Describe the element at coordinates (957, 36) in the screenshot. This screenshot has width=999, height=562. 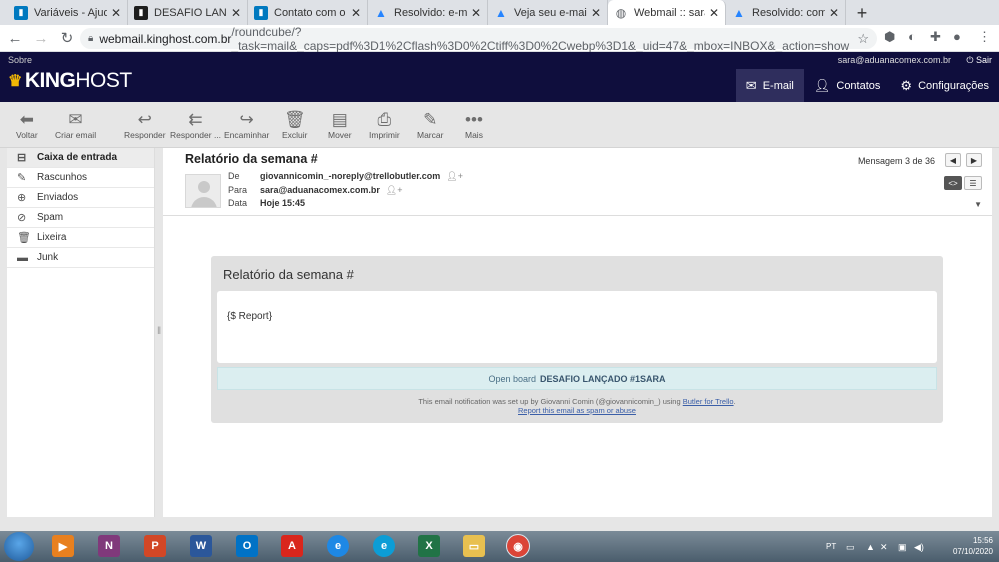
I see `profile-icon: ●` at that location.